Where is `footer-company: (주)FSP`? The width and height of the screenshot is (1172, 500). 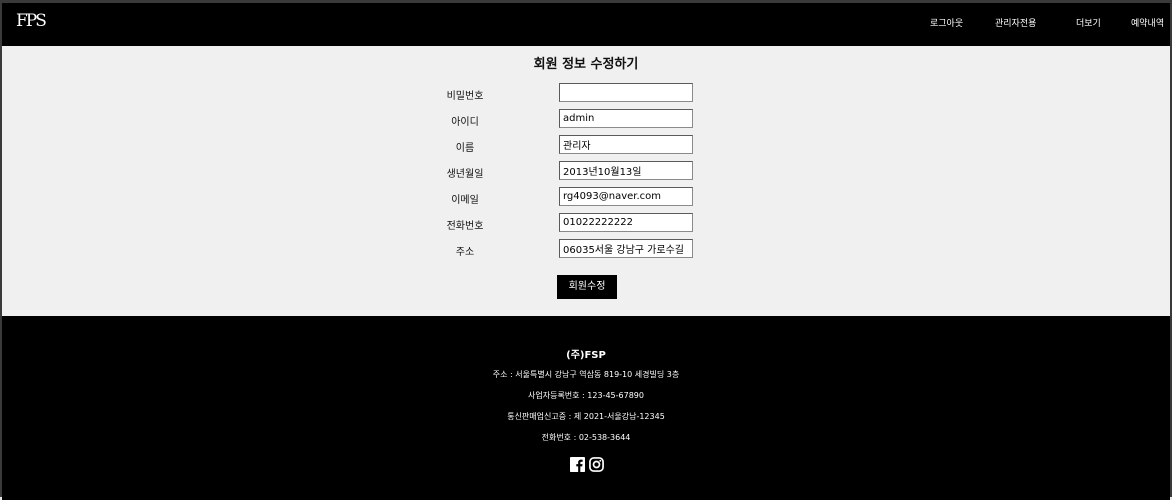
footer-company: (주)FSP is located at coordinates (586, 355).